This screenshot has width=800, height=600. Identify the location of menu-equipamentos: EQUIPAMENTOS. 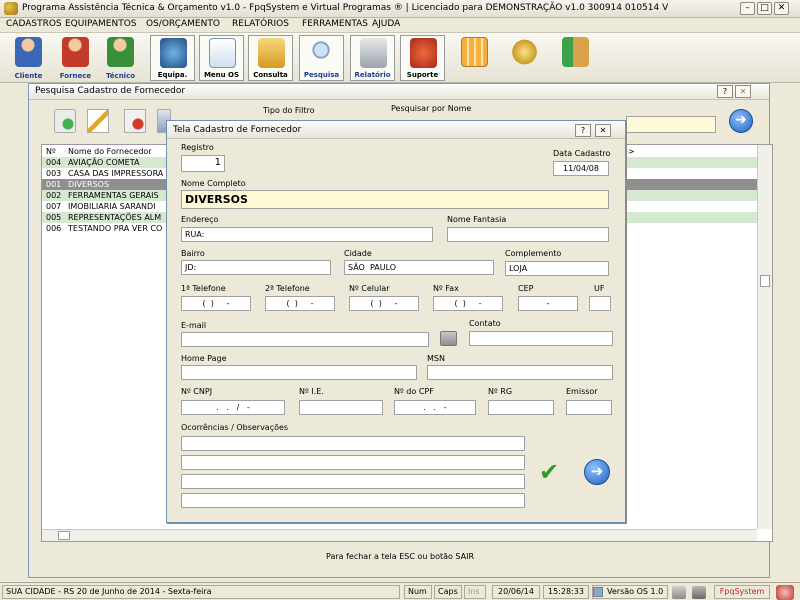
(101, 24).